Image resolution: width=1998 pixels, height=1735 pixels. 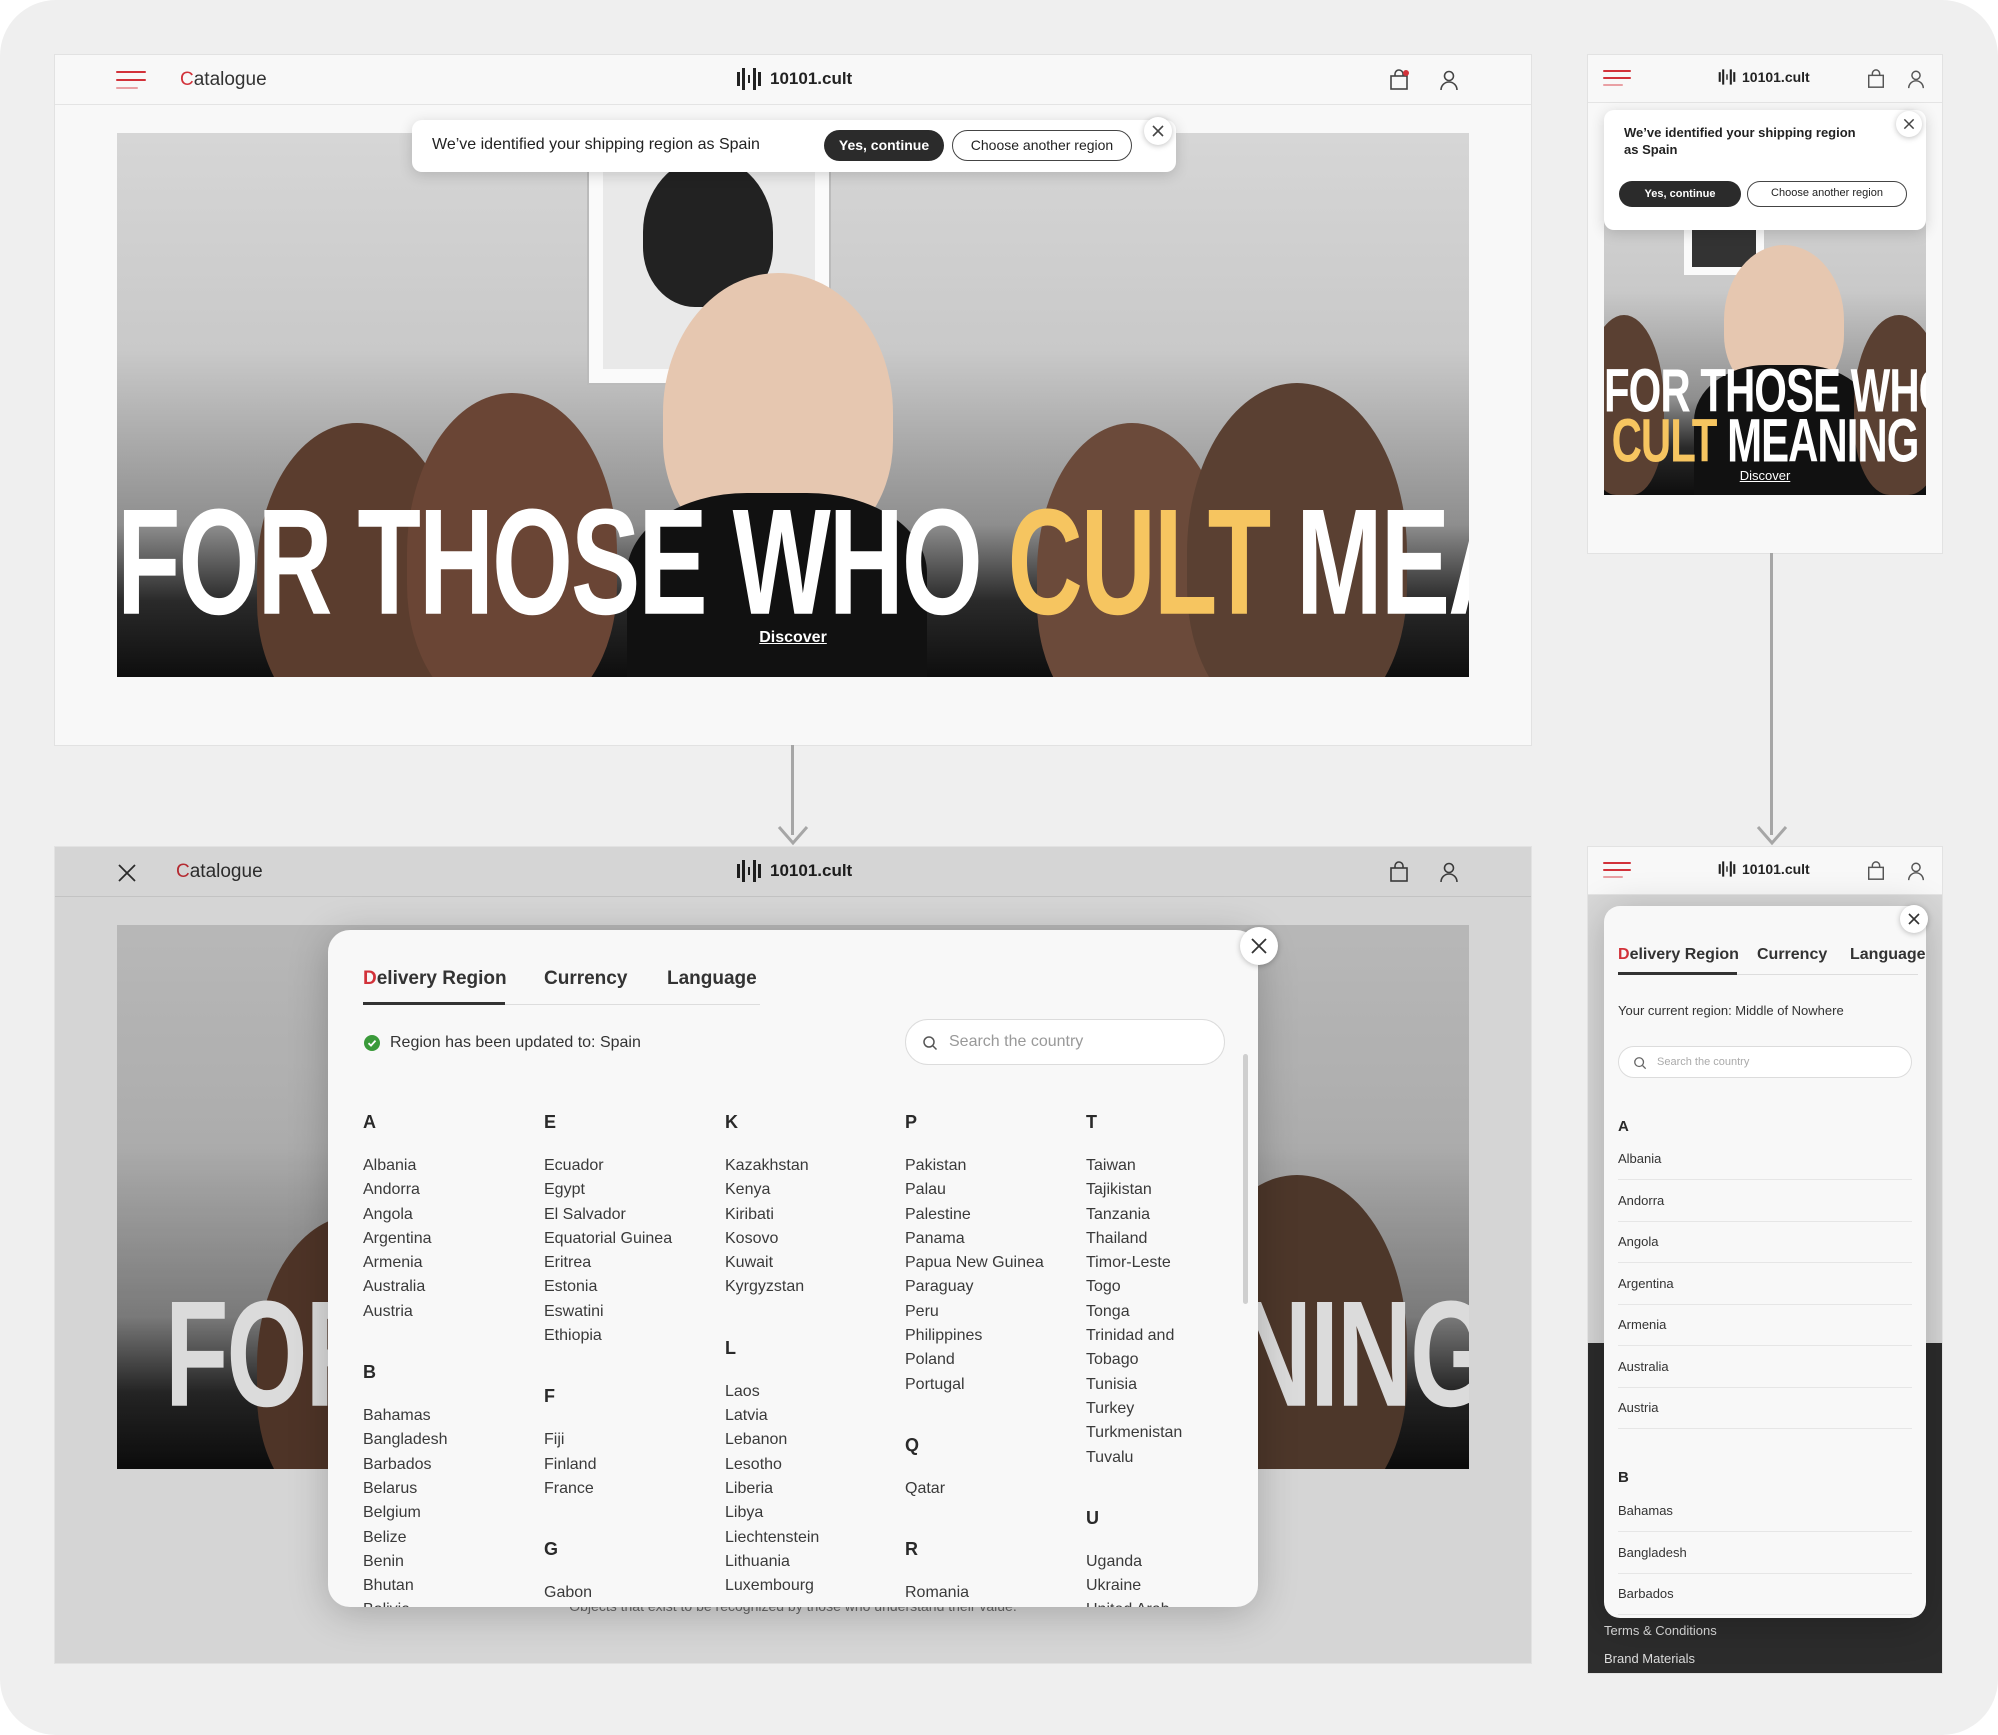 What do you see at coordinates (629, 1190) in the screenshot?
I see `country-item: Egypt` at bounding box center [629, 1190].